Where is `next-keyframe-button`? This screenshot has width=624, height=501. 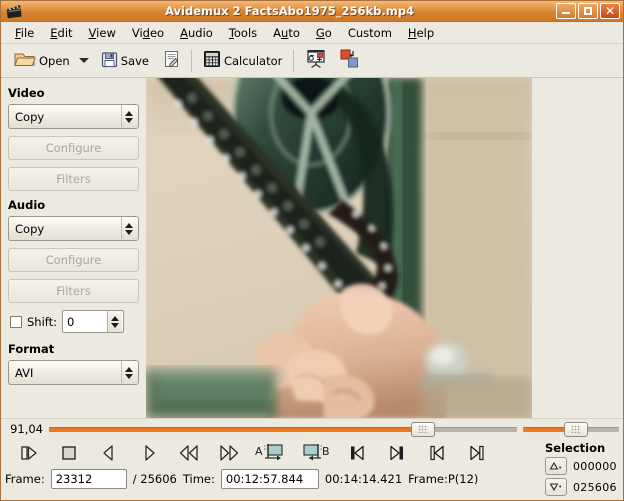
next-keyframe-button is located at coordinates (397, 453).